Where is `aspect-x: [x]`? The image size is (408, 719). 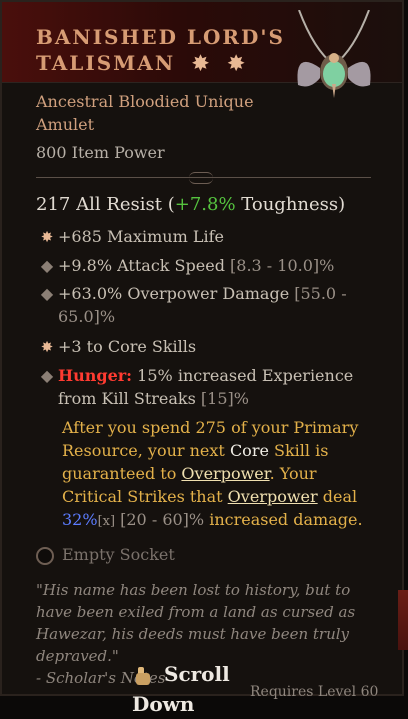 aspect-x: [x] is located at coordinates (106, 521).